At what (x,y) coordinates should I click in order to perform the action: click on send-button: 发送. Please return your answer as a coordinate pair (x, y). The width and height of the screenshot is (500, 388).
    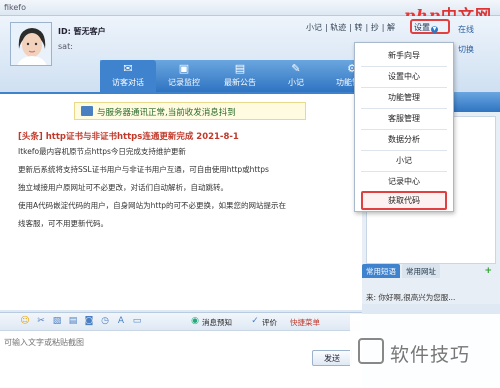
    Looking at the image, I should click on (332, 358).